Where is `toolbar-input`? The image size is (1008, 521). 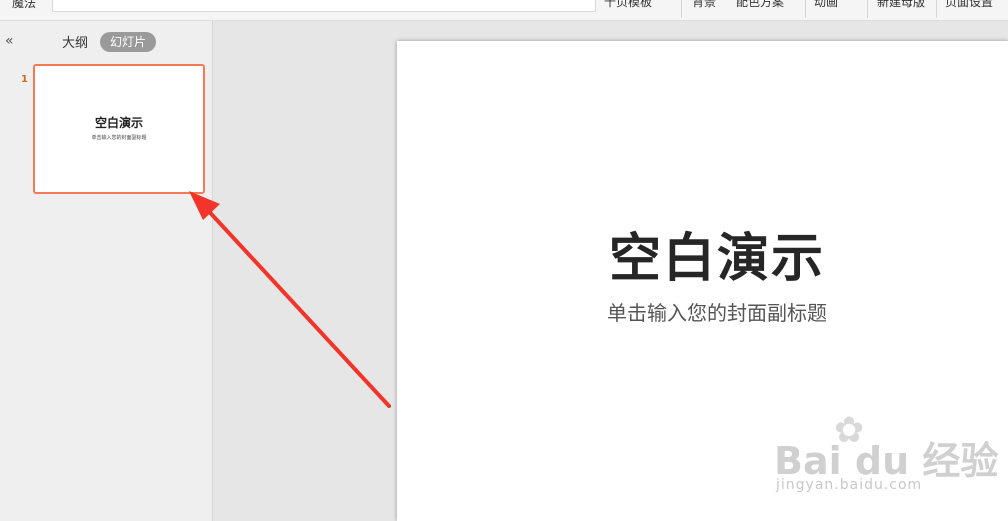 toolbar-input is located at coordinates (324, 6).